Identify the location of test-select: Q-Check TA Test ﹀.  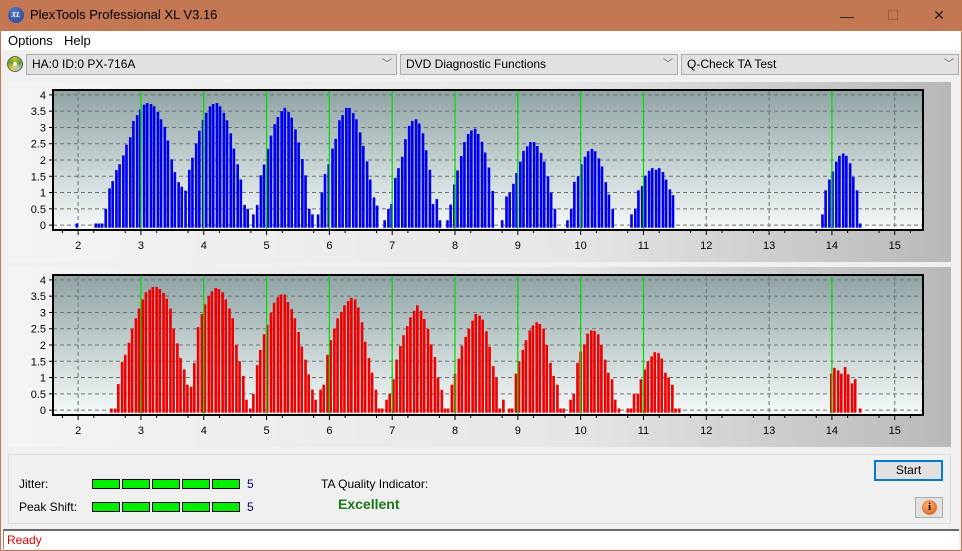
(820, 64).